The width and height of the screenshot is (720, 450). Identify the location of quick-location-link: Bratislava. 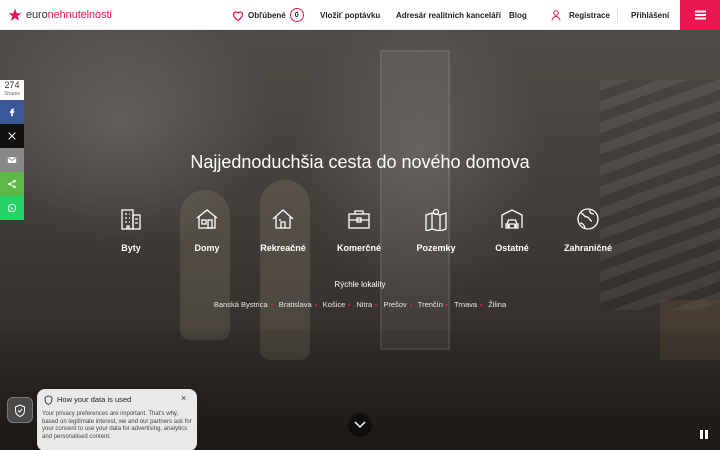
(298, 304).